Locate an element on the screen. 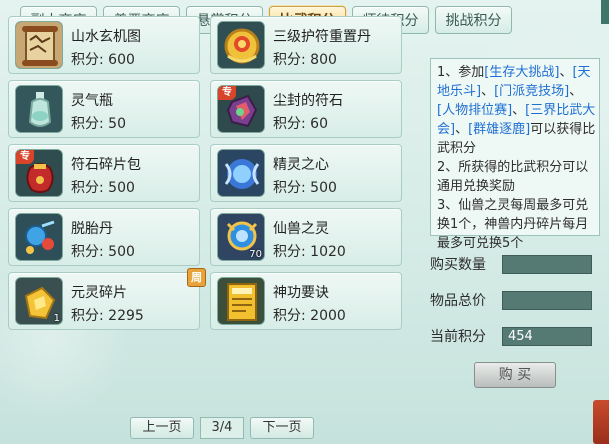  rebirth-pill-icon is located at coordinates (39, 237).